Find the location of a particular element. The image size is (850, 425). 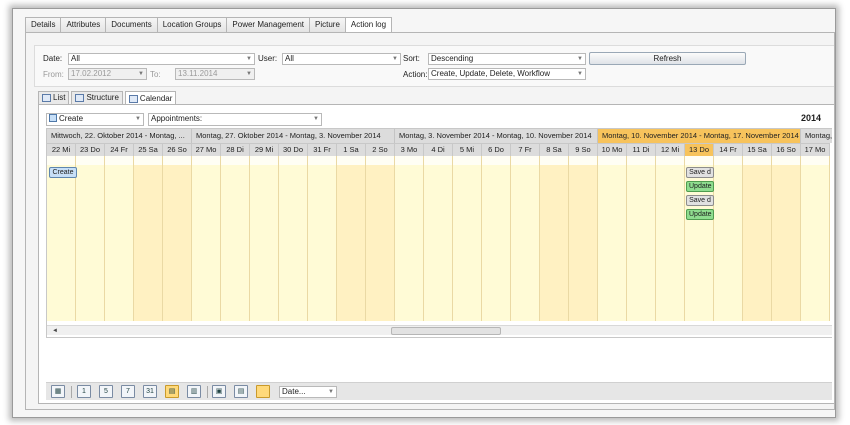

tab-list: List is located at coordinates (54, 97).